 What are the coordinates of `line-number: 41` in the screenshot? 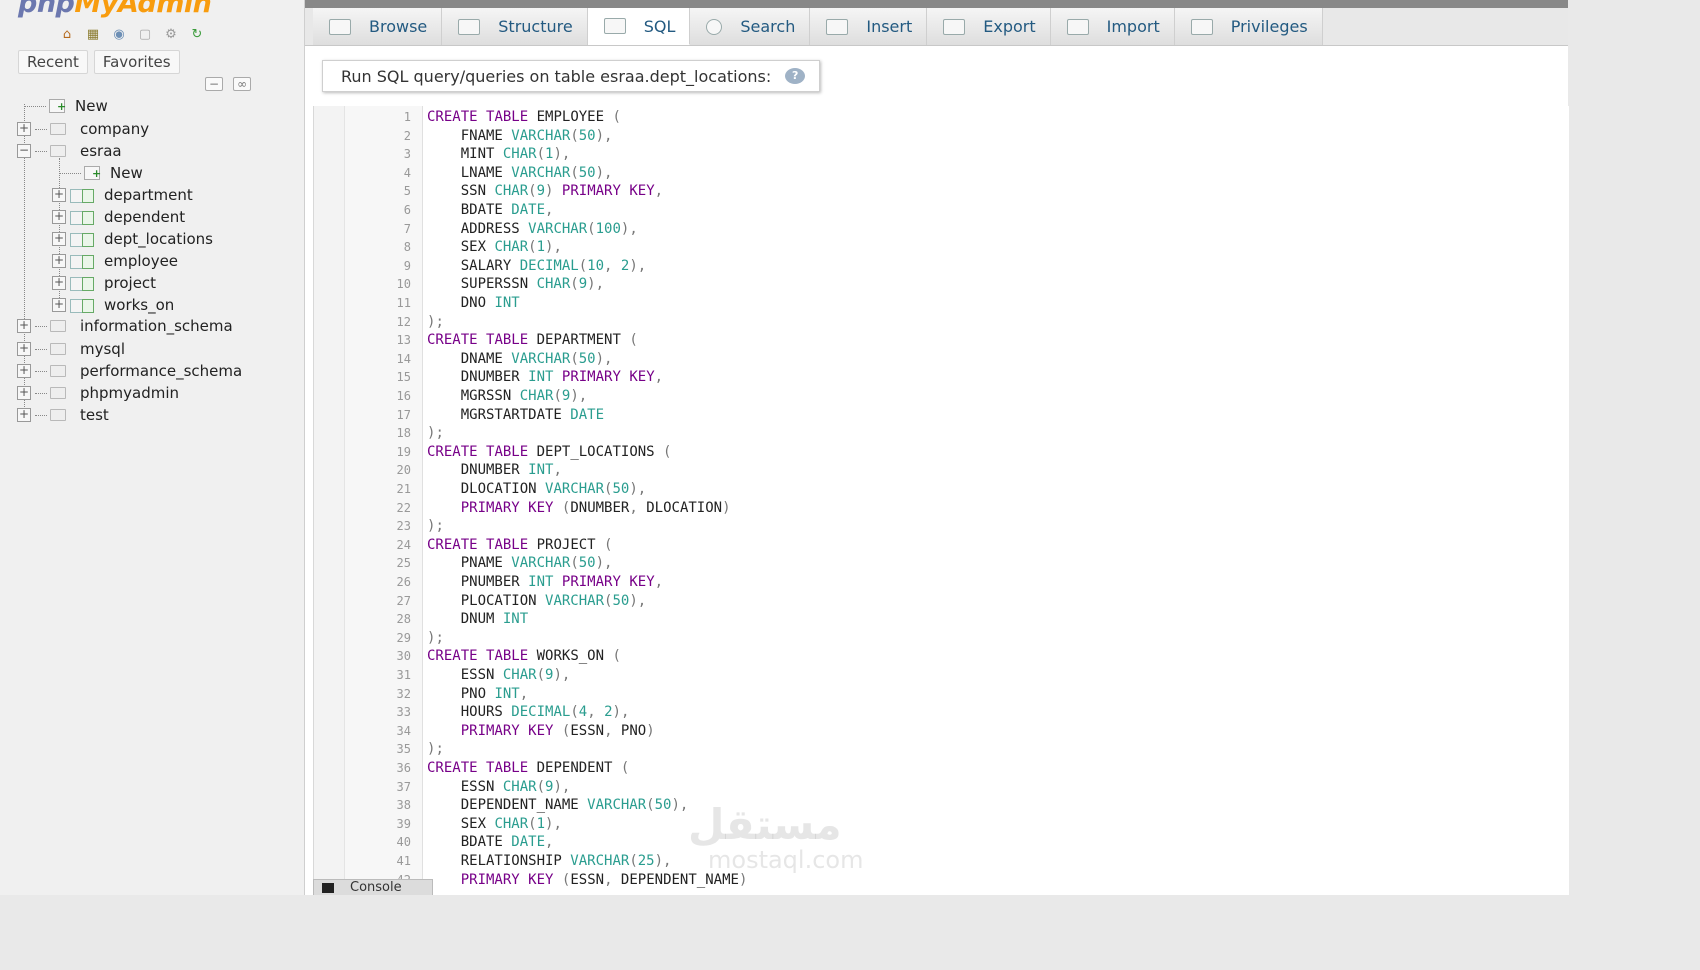 It's located at (403, 861).